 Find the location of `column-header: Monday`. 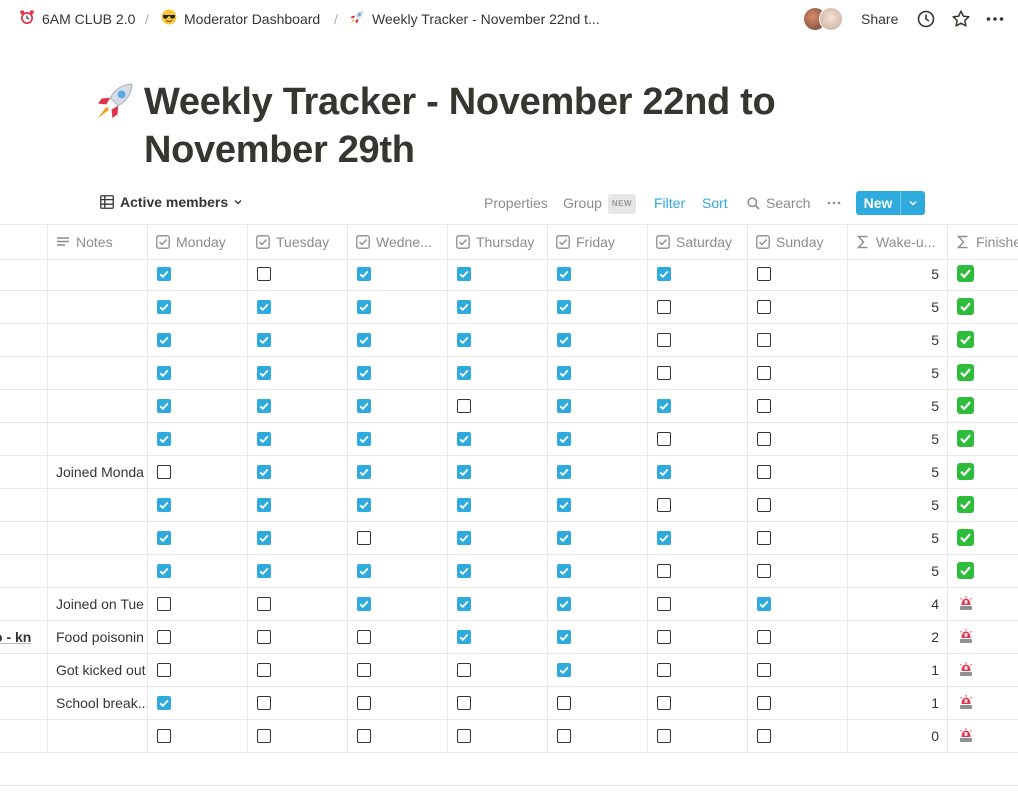

column-header: Monday is located at coordinates (197, 242).